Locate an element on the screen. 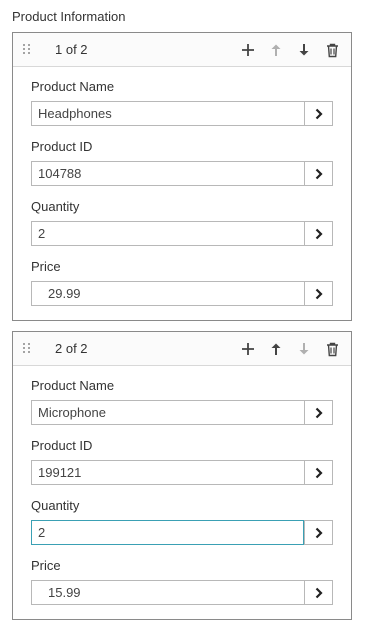  section-title: Product Information is located at coordinates (69, 16).